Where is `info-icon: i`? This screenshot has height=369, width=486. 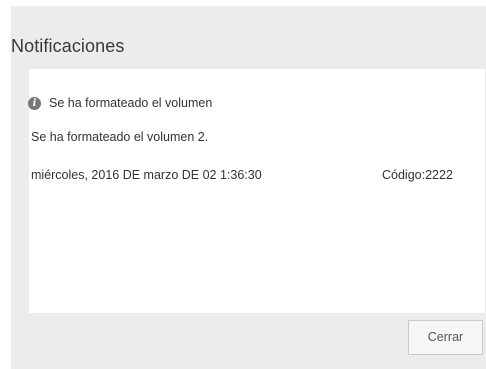
info-icon: i is located at coordinates (34, 103).